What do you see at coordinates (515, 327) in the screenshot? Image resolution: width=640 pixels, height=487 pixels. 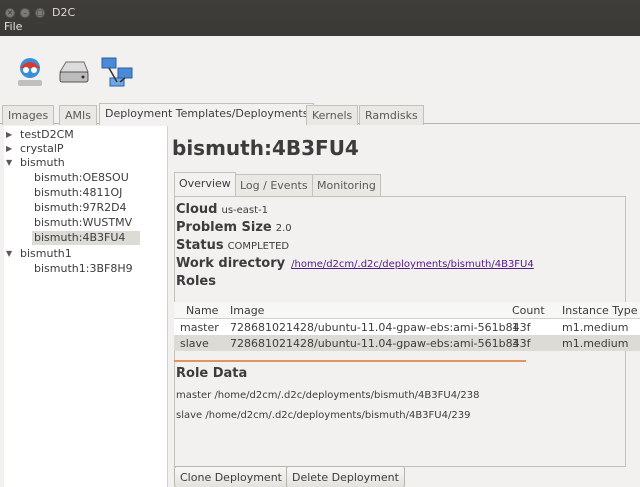 I see `cell-count: 1` at bounding box center [515, 327].